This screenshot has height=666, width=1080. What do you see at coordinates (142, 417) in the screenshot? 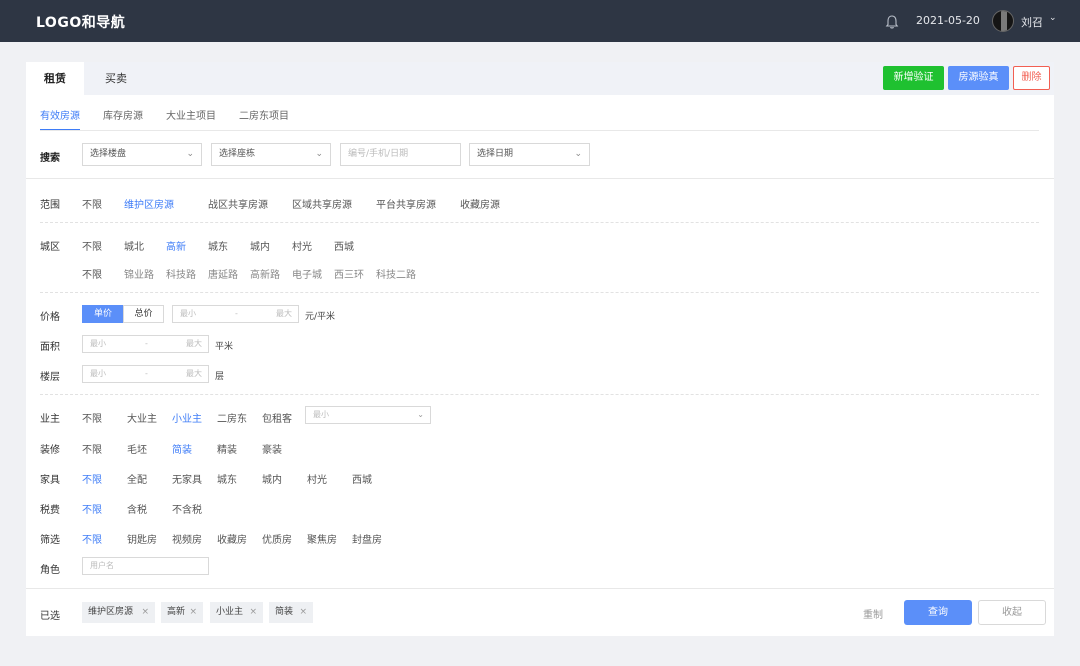
I see `owner-option-major: 大业主` at bounding box center [142, 417].